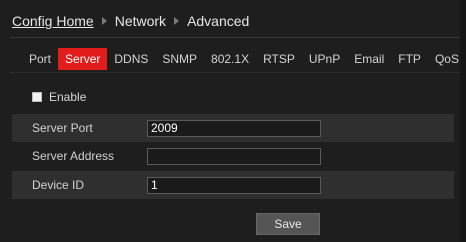 The image size is (466, 242). Describe the element at coordinates (179, 59) in the screenshot. I see `tab-snmp: SNMP` at that location.